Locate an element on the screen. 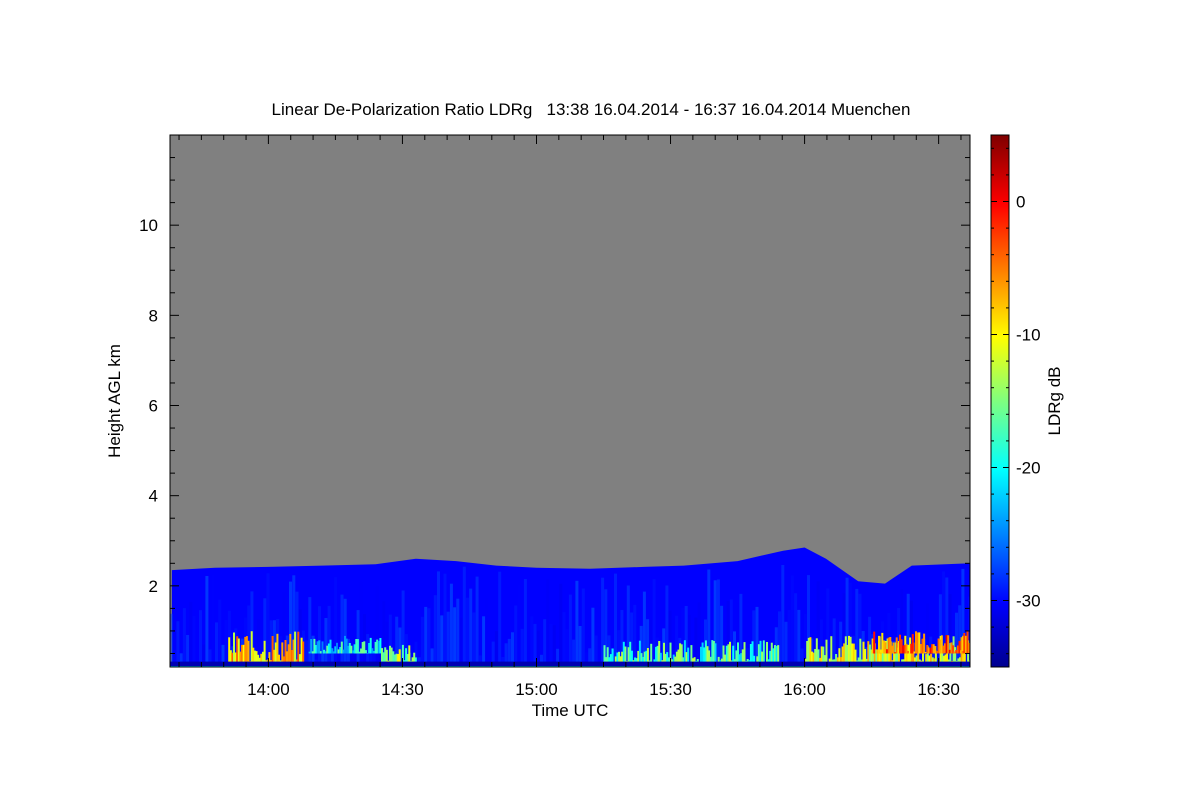 The image size is (1200, 800). x-tick-label: 14:30 is located at coordinates (402, 689).